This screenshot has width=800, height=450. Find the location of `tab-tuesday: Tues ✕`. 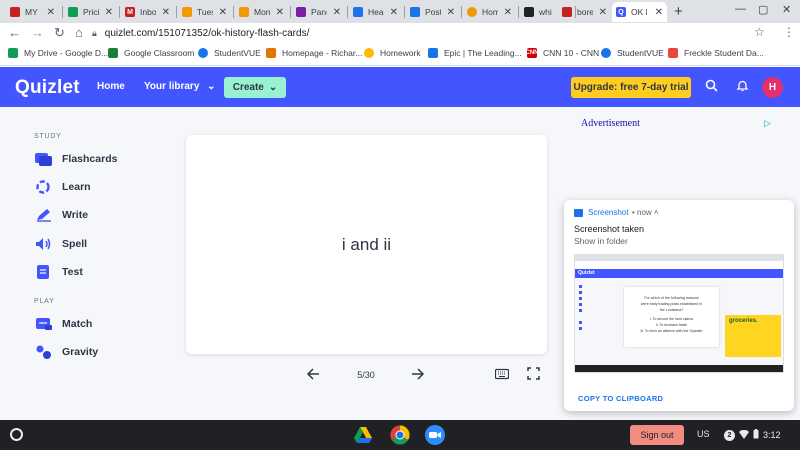

tab-tuesday: Tues ✕ is located at coordinates (204, 12).